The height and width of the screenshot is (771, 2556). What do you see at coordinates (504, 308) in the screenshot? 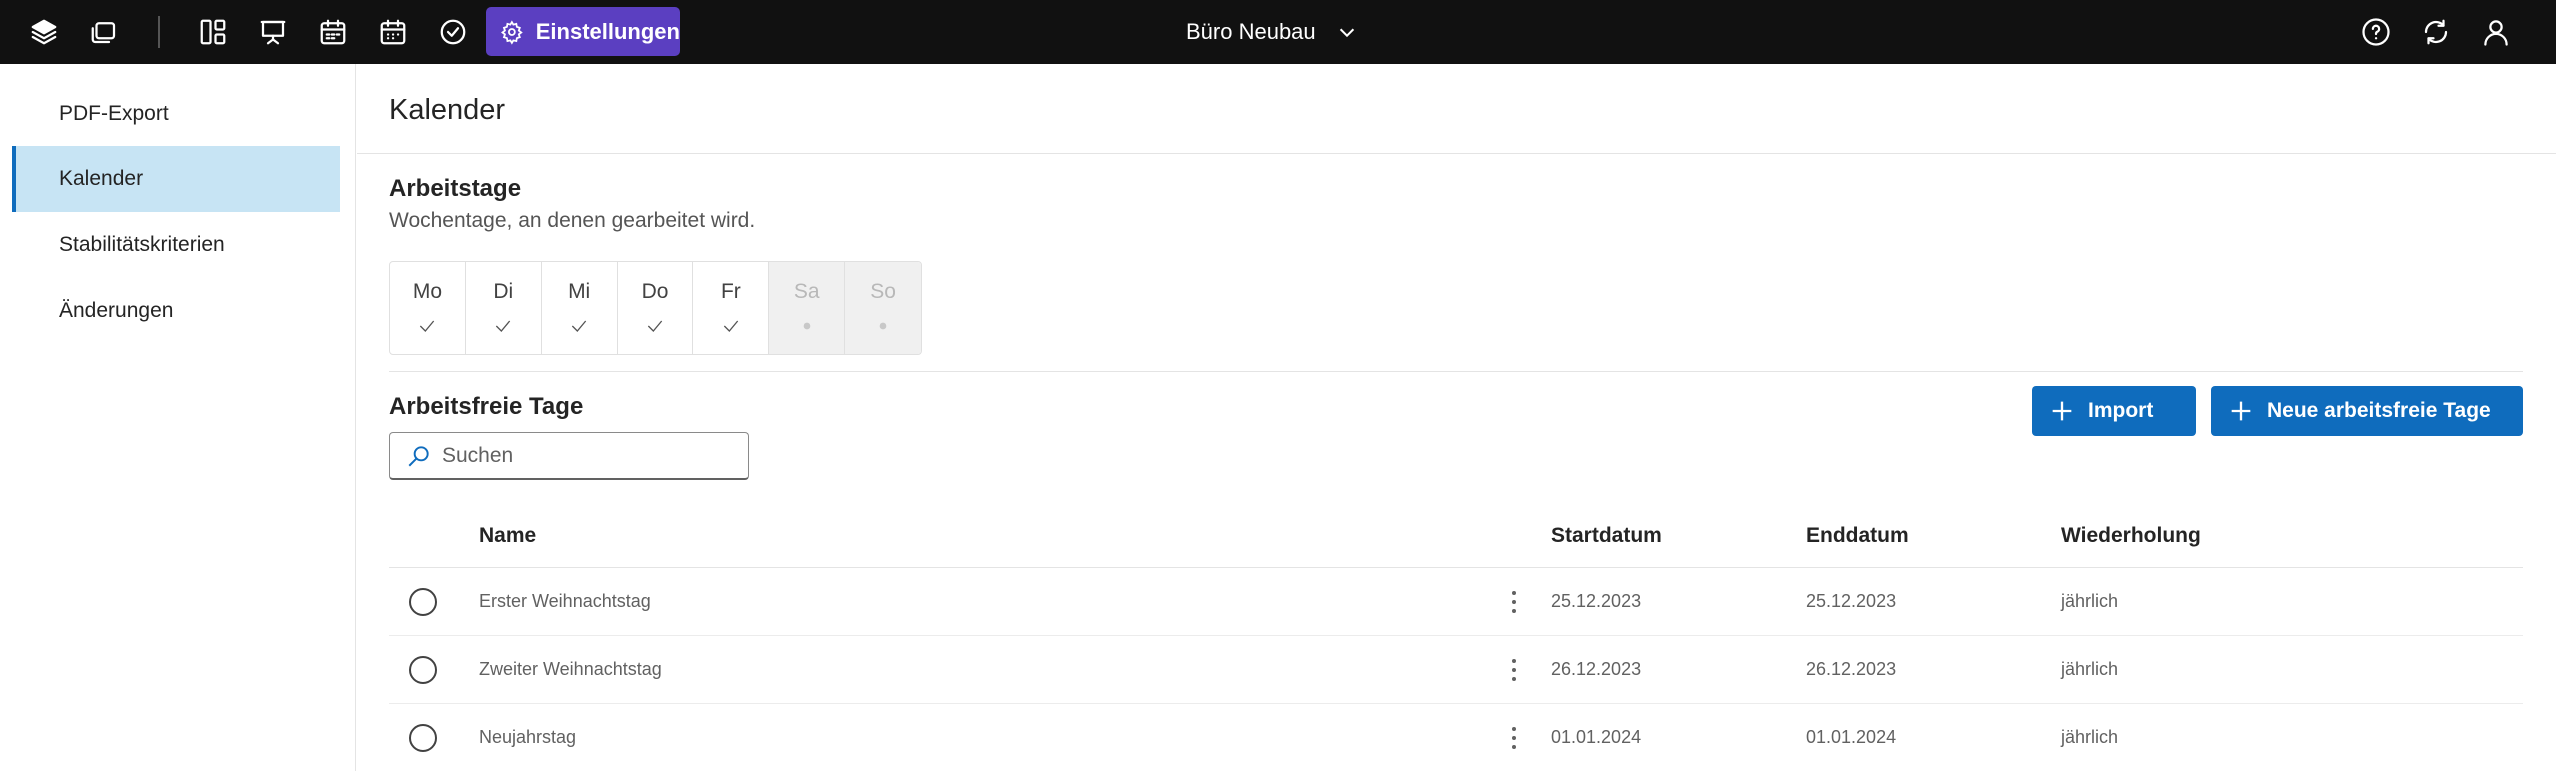
I see `weekday-toggle-di: Di` at bounding box center [504, 308].